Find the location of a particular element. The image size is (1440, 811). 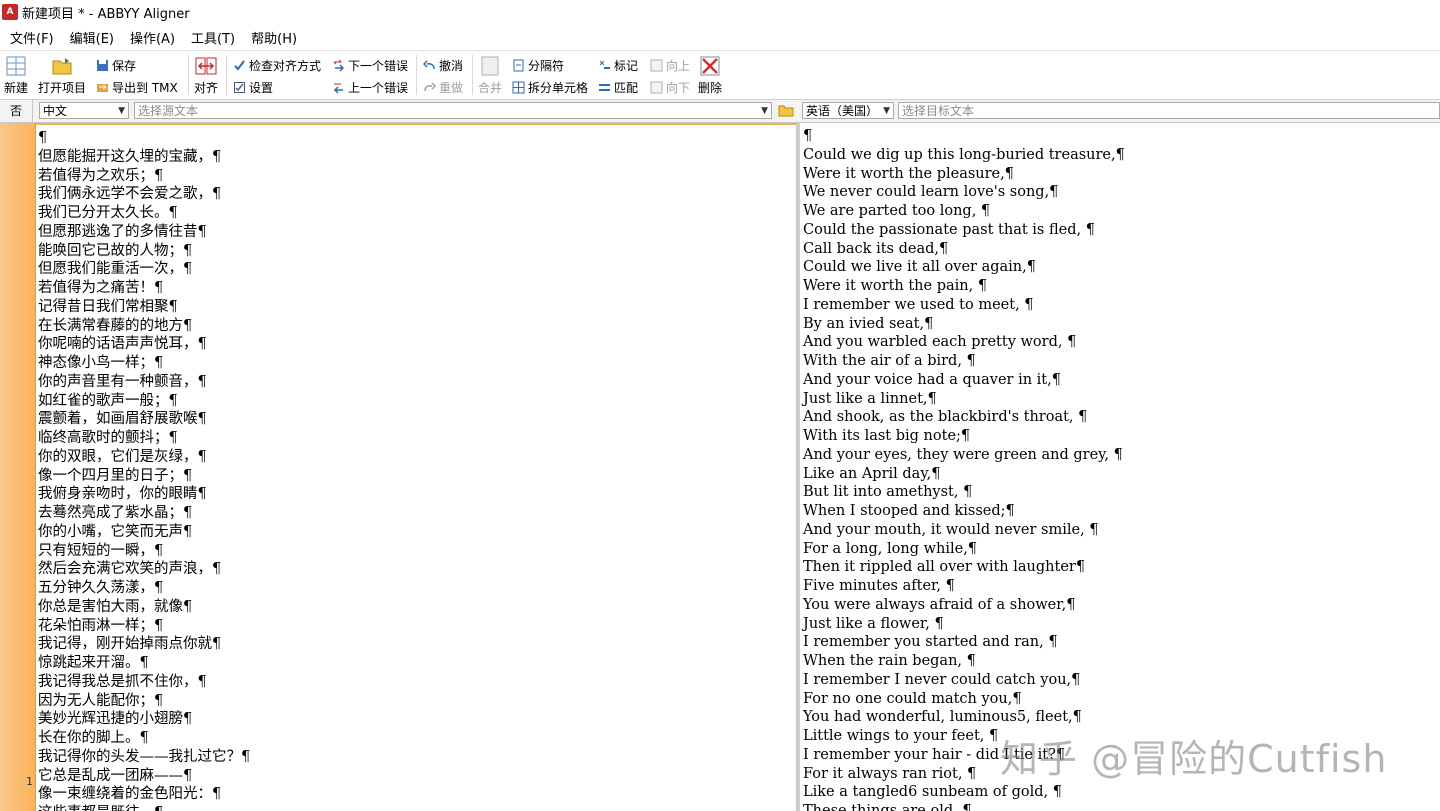

source-line: 但愿那逃逸了的多情往昔¶ is located at coordinates (144, 232).